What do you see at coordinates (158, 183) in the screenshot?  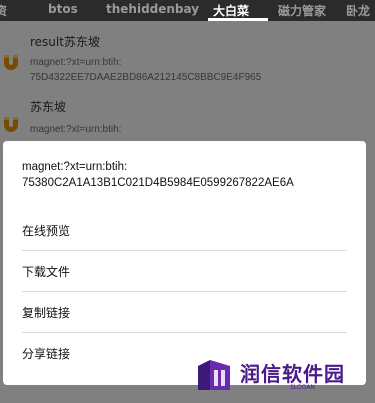 I see `magnet-link-hash: 75380C2A1A13B1C021D4B5984E0599267822AE6A` at bounding box center [158, 183].